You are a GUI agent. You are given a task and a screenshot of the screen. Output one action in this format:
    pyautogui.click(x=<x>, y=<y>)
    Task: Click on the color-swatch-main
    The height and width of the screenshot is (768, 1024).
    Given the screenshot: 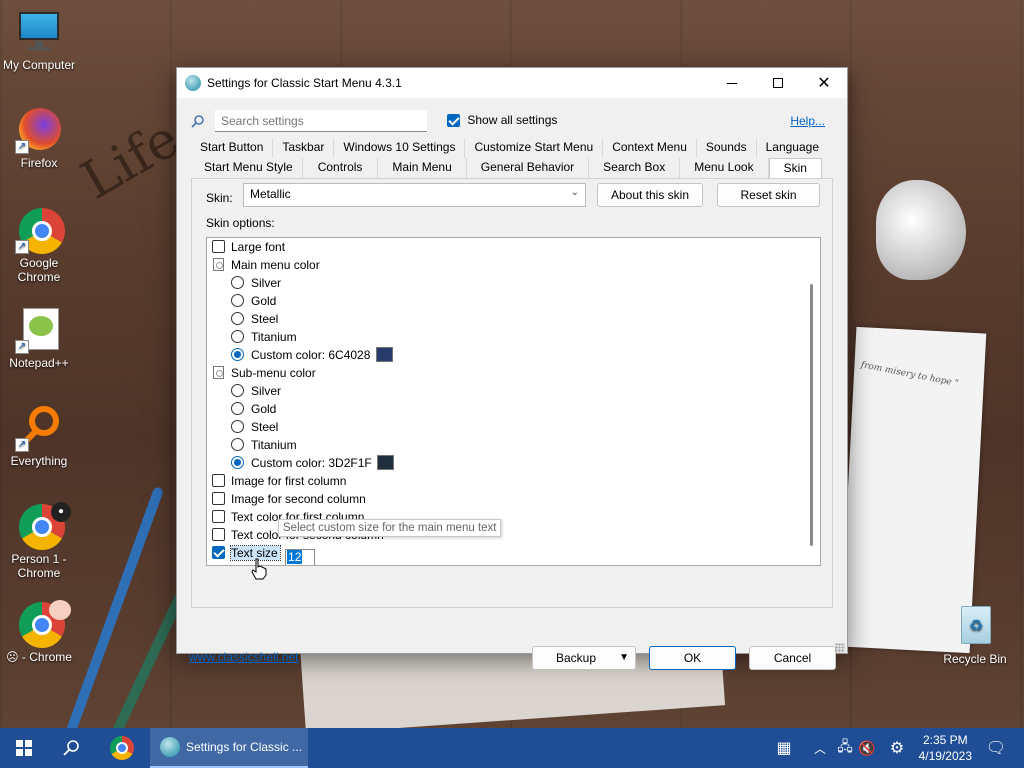 What is the action you would take?
    pyautogui.click(x=384, y=354)
    